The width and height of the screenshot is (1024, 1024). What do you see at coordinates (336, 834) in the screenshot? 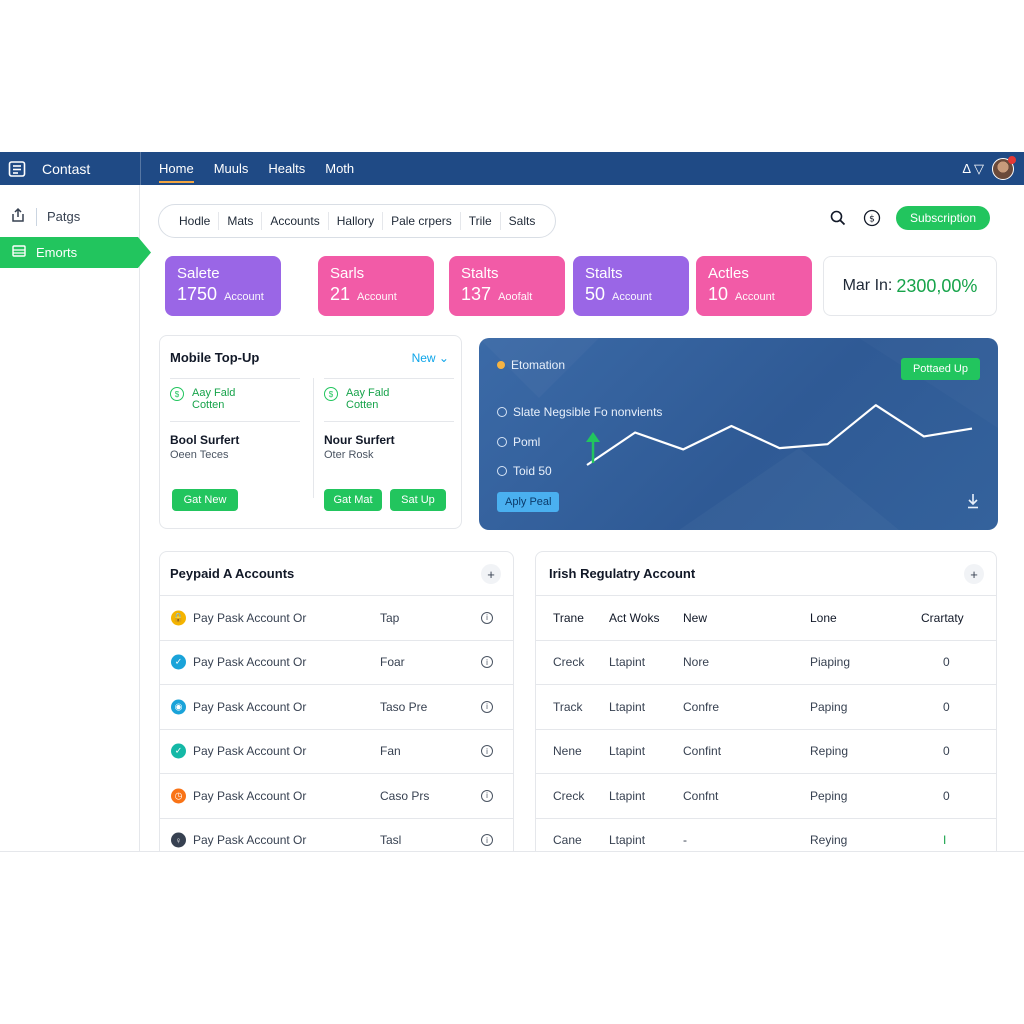
I see `table-row: ♀ Pay Pask Account Or Tasl i` at bounding box center [336, 834].